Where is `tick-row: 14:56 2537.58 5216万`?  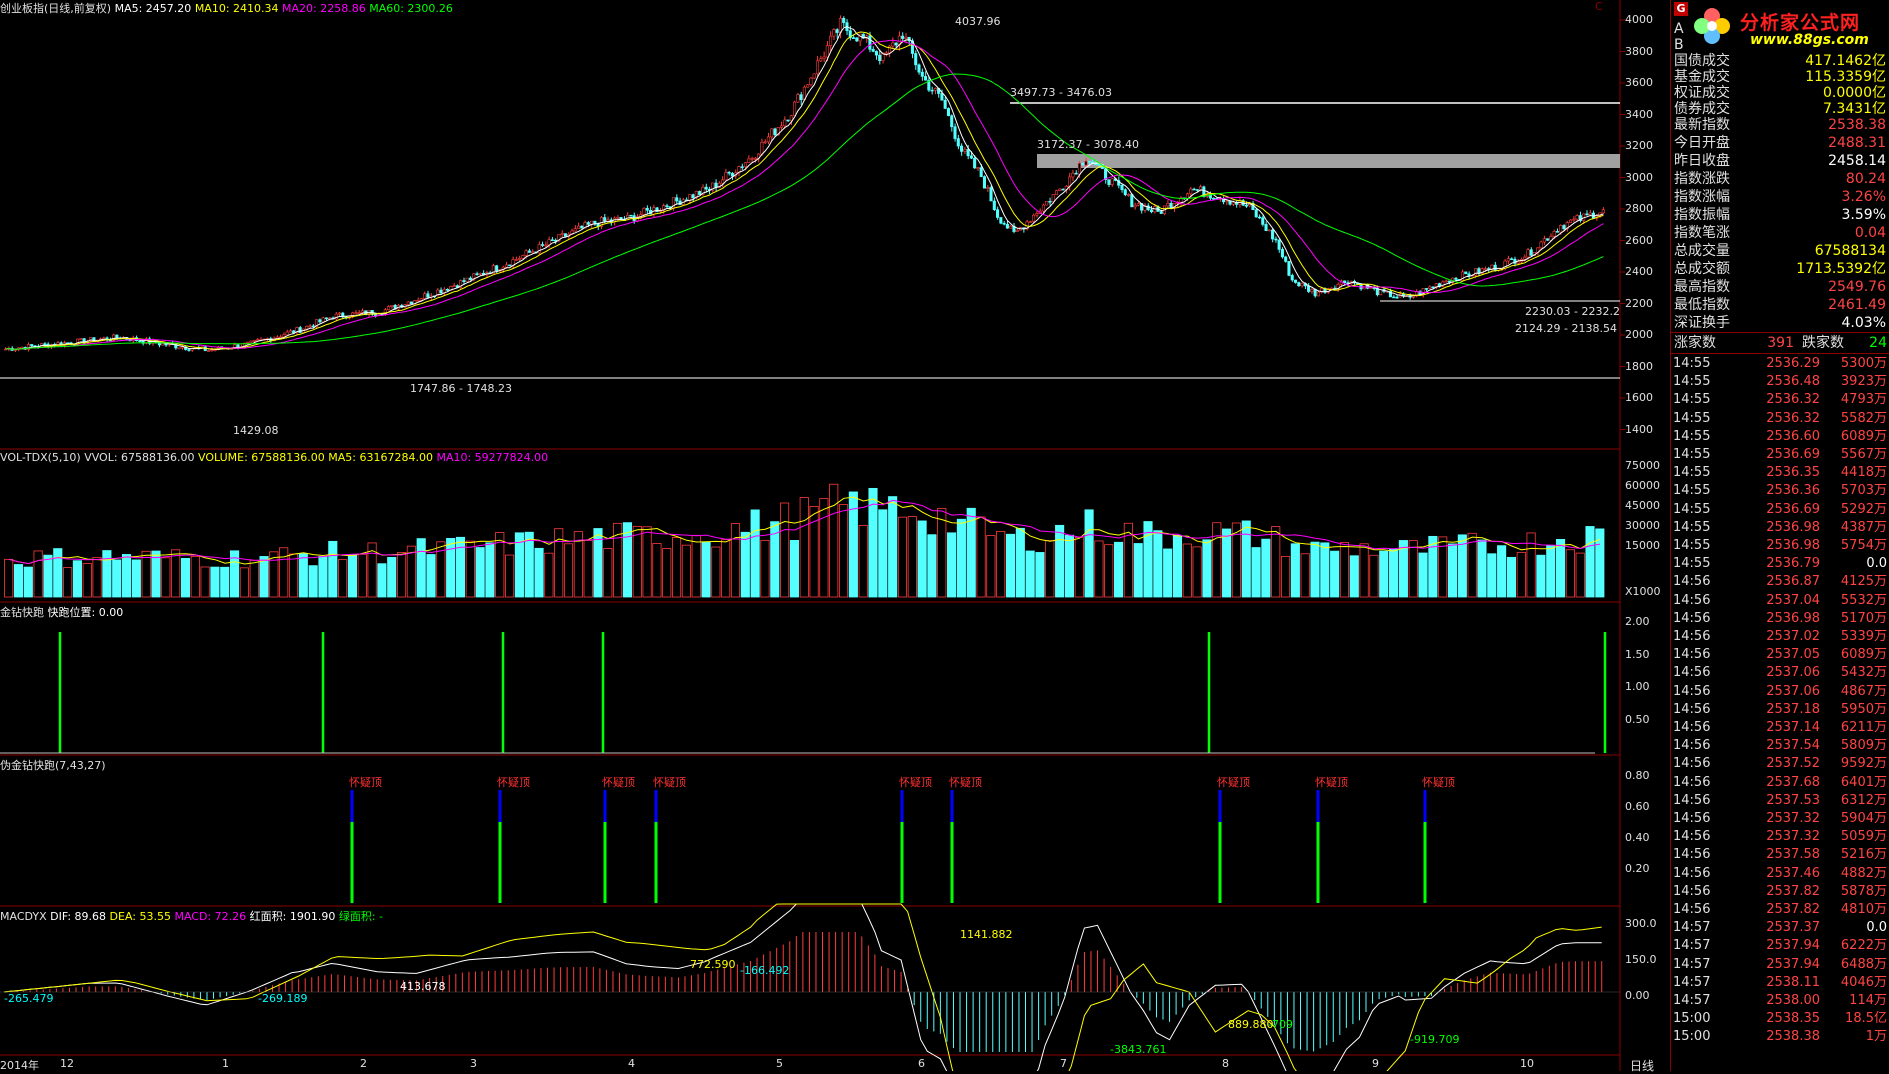 tick-row: 14:56 2537.58 5216万 is located at coordinates (1779, 855).